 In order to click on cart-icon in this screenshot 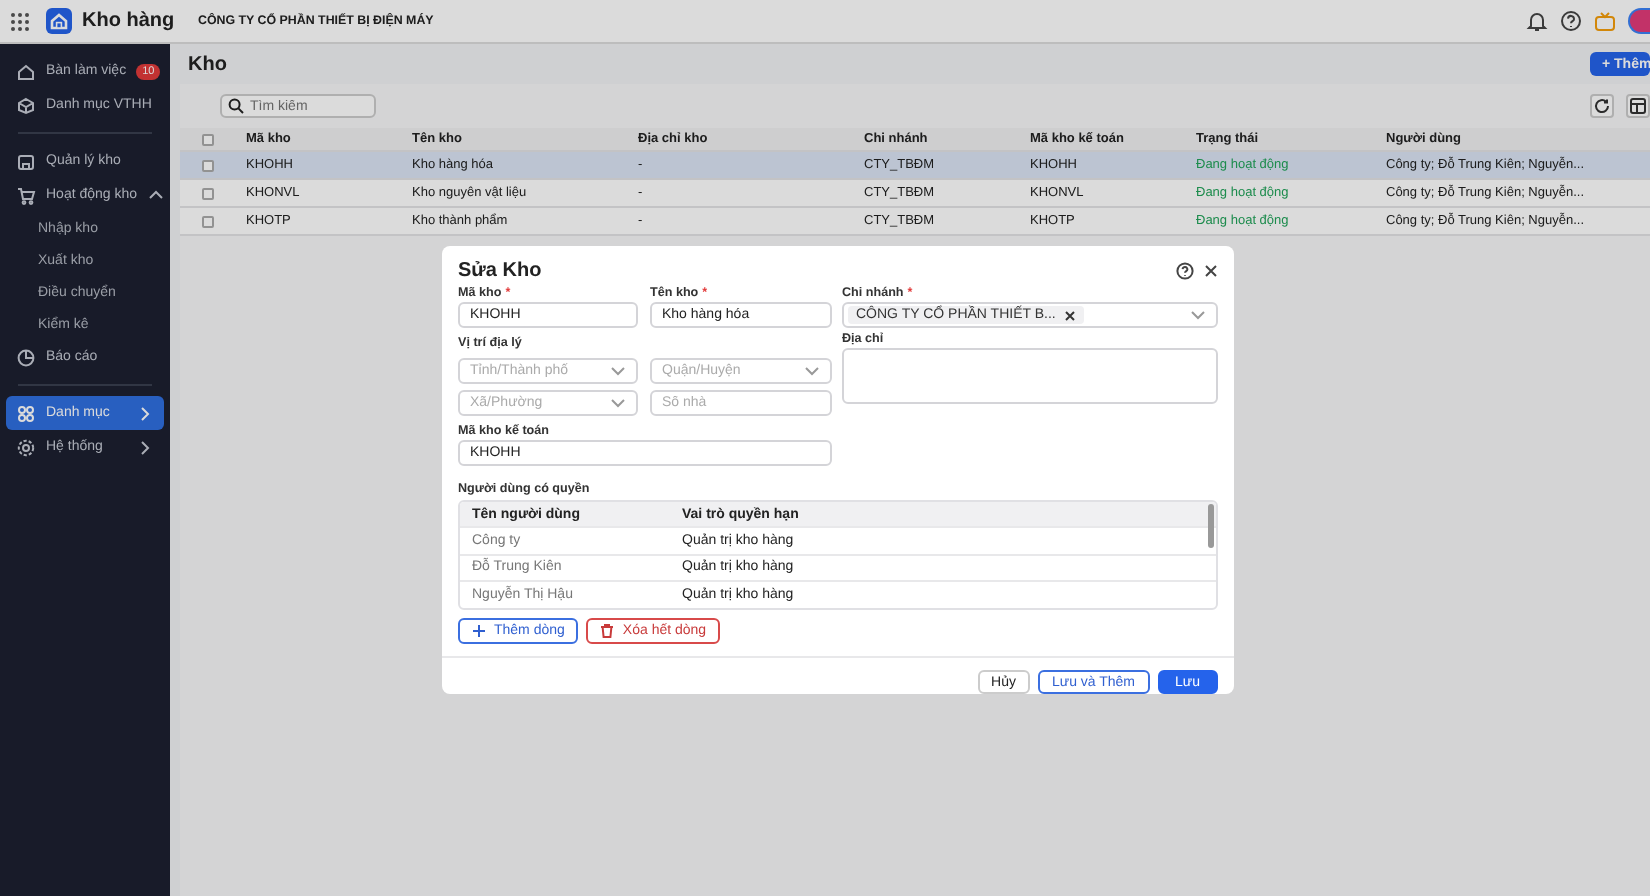, I will do `click(26, 195)`.